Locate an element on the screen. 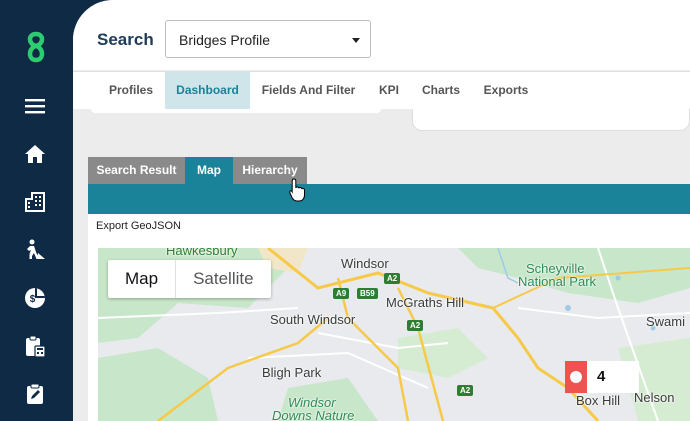 The width and height of the screenshot is (690, 421). road-shield: A9 is located at coordinates (341, 293).